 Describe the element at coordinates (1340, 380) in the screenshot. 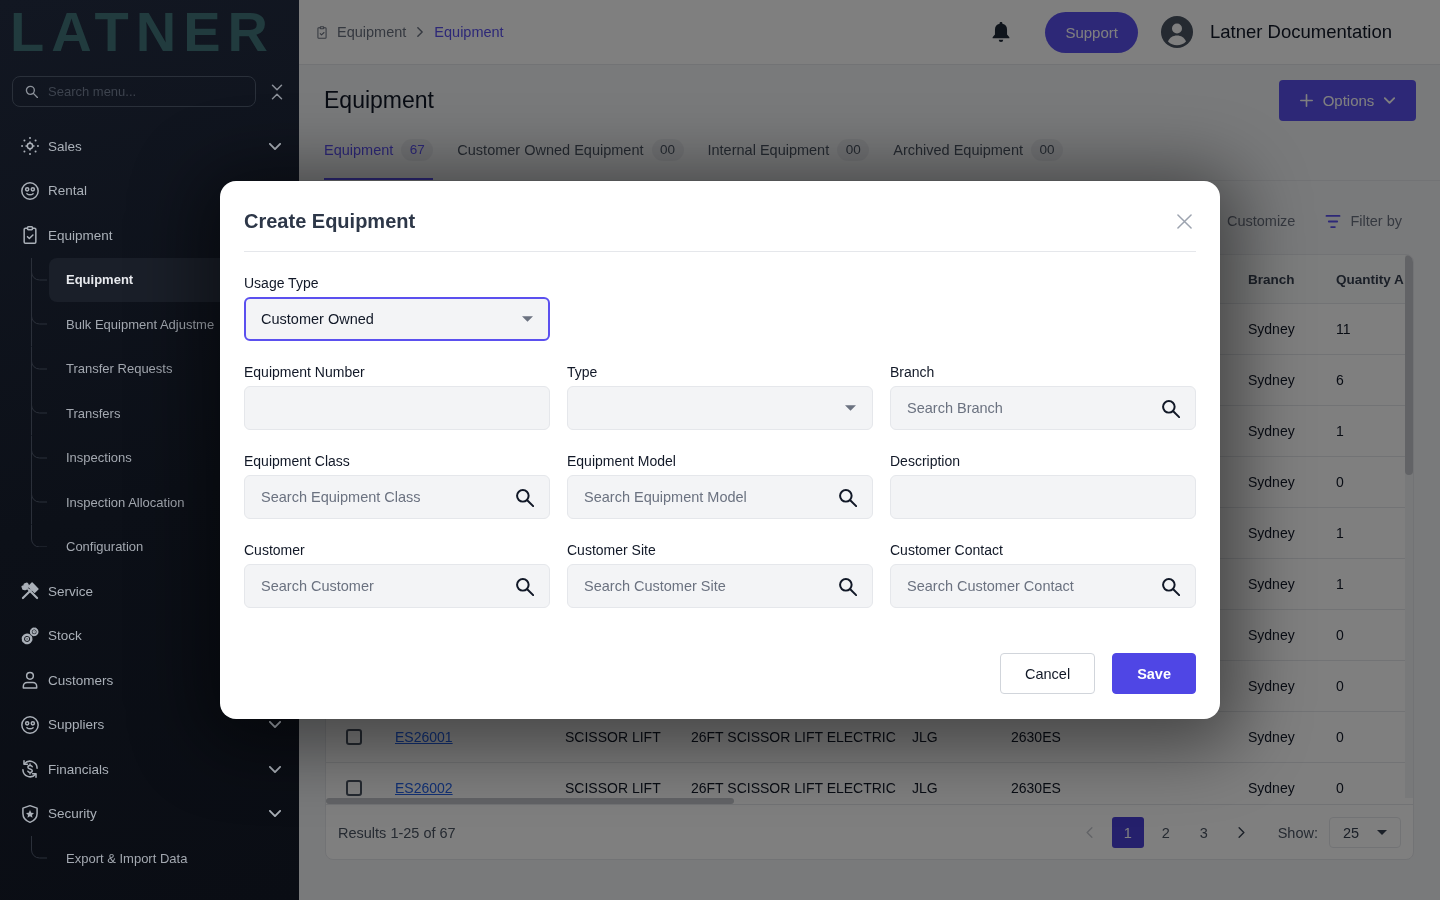

I see `table-cell: 6` at that location.